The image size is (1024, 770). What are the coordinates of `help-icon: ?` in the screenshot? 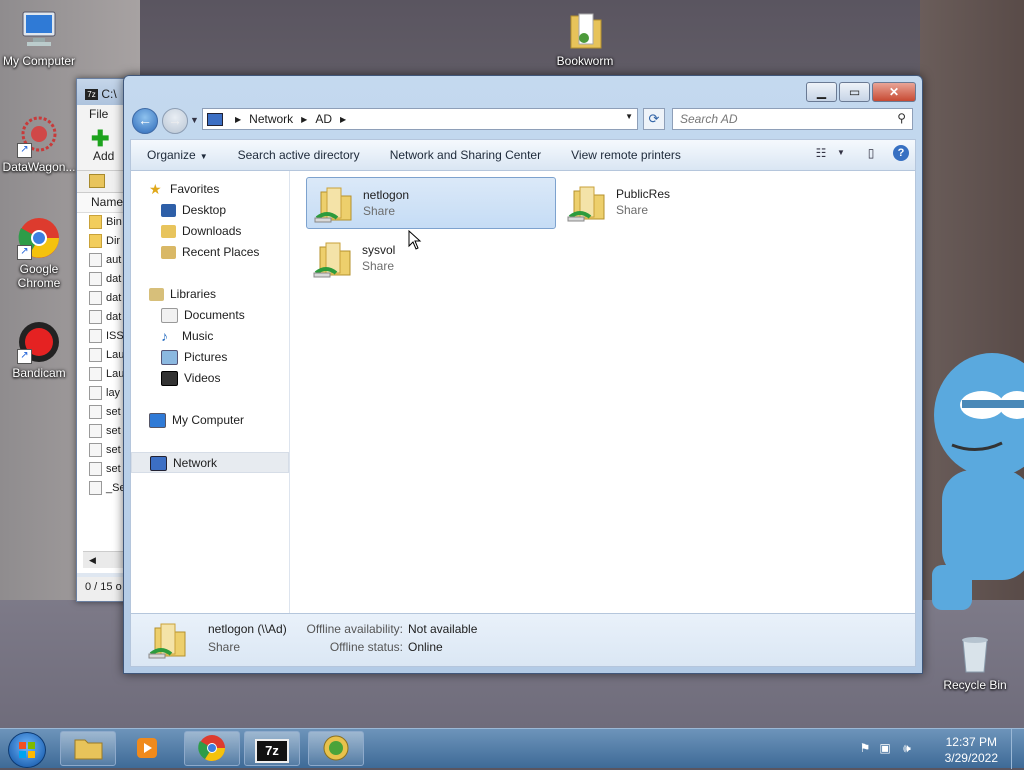 It's located at (901, 153).